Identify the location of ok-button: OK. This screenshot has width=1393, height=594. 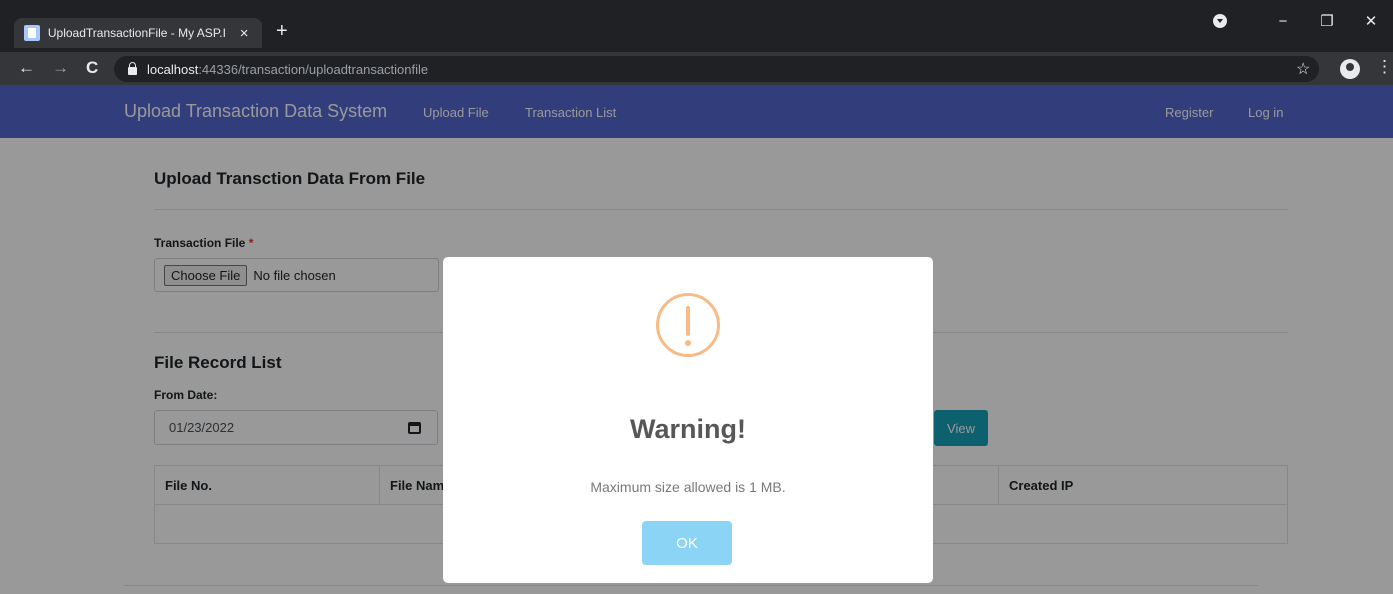
(687, 543).